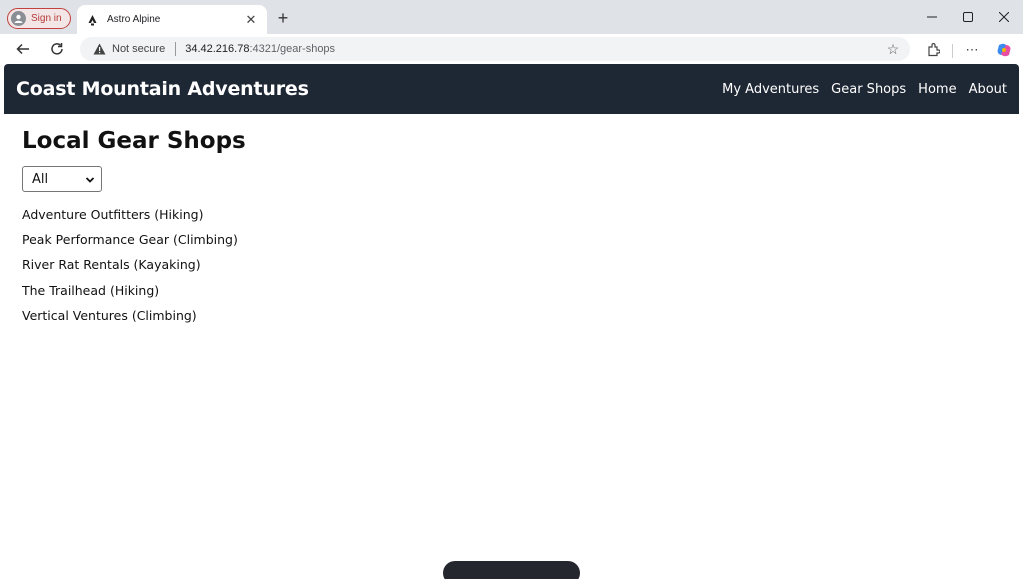 This screenshot has height=579, width=1023. Describe the element at coordinates (217, 49) in the screenshot. I see `url-host: 34.42.216.78` at that location.